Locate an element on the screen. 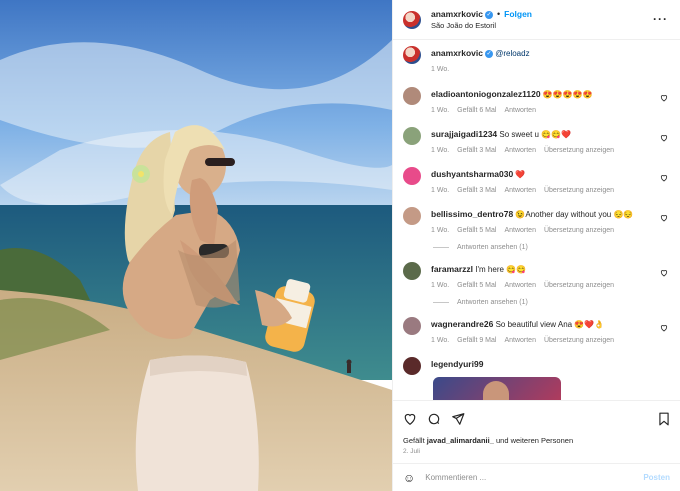  comment-likes: Gefällt 6 Mal is located at coordinates (476, 110).